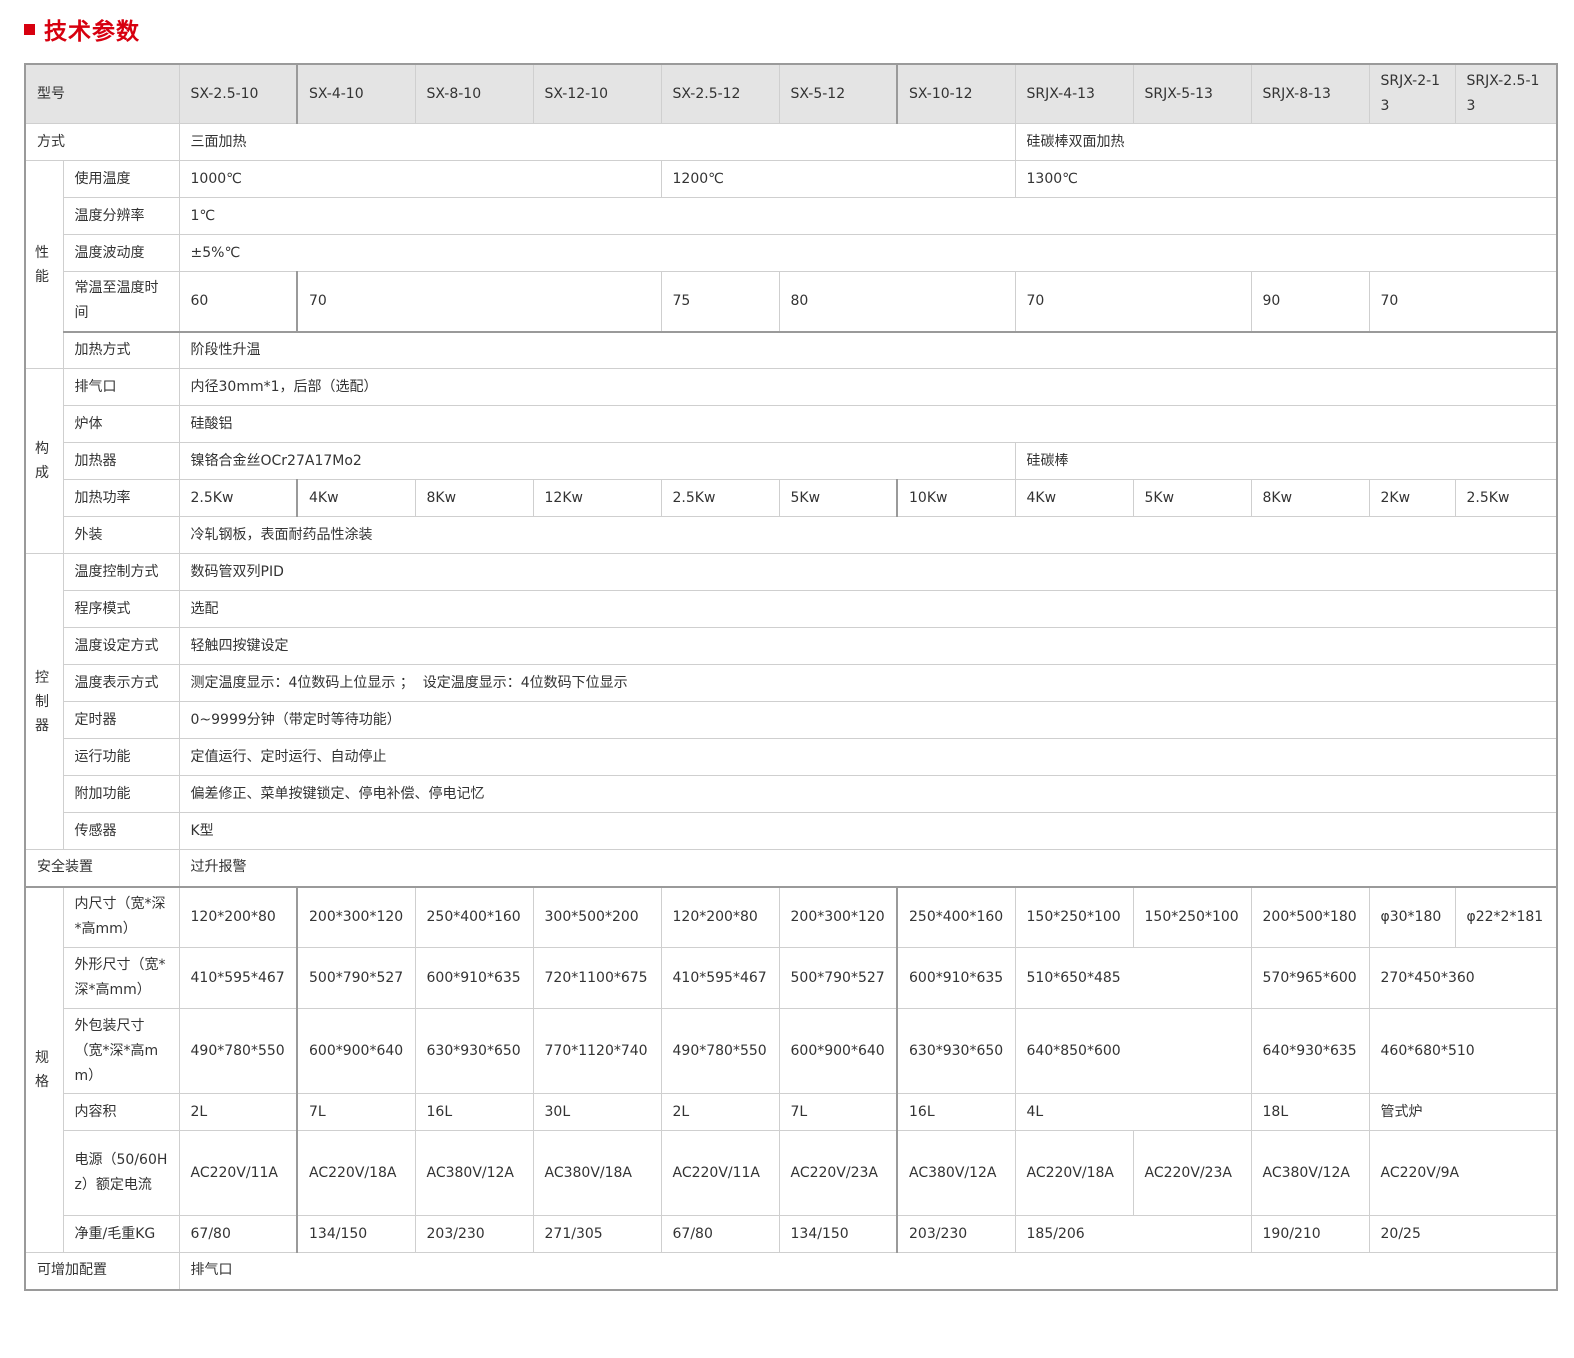 This screenshot has width=1574, height=1358. I want to click on table-row: 可增加配置 排气口, so click(791, 1271).